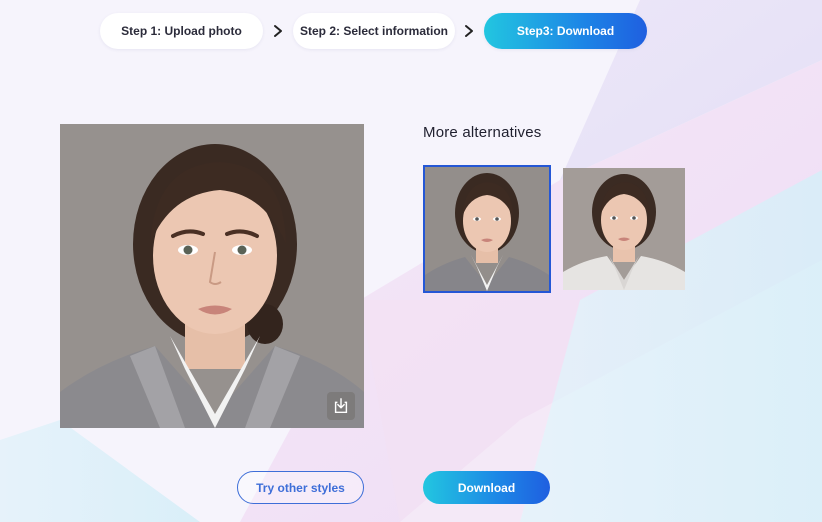 This screenshot has width=822, height=522. I want to click on download-icon, so click(341, 406).